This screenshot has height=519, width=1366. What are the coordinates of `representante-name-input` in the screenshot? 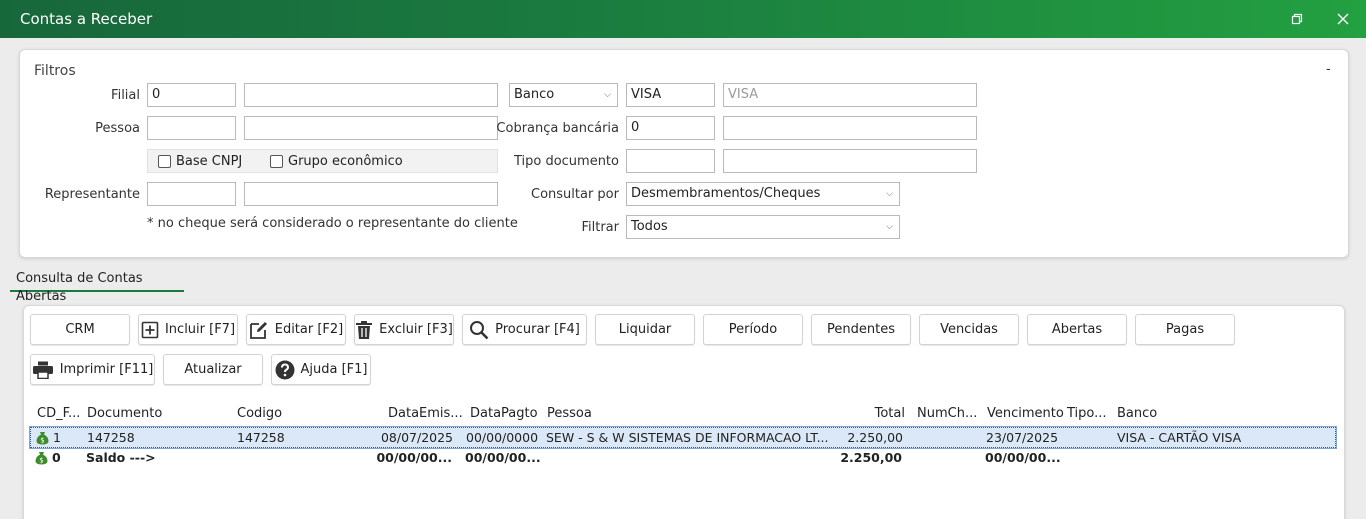 It's located at (371, 194).